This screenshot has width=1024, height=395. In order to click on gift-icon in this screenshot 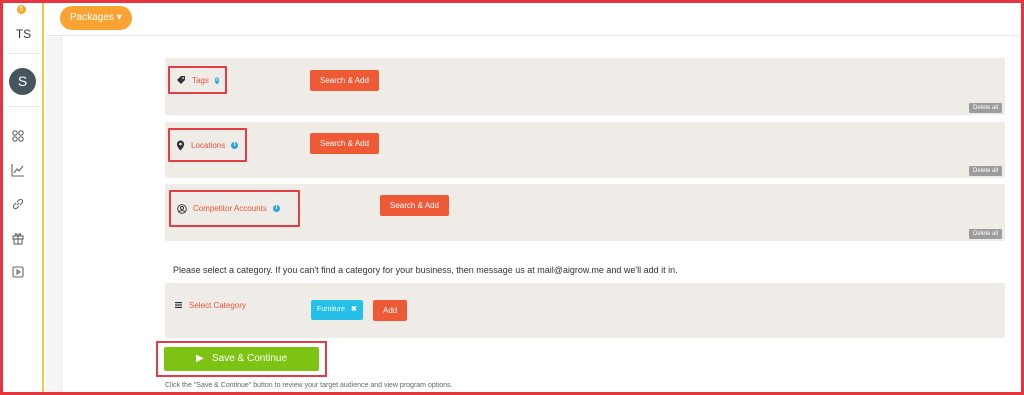, I will do `click(18, 238)`.